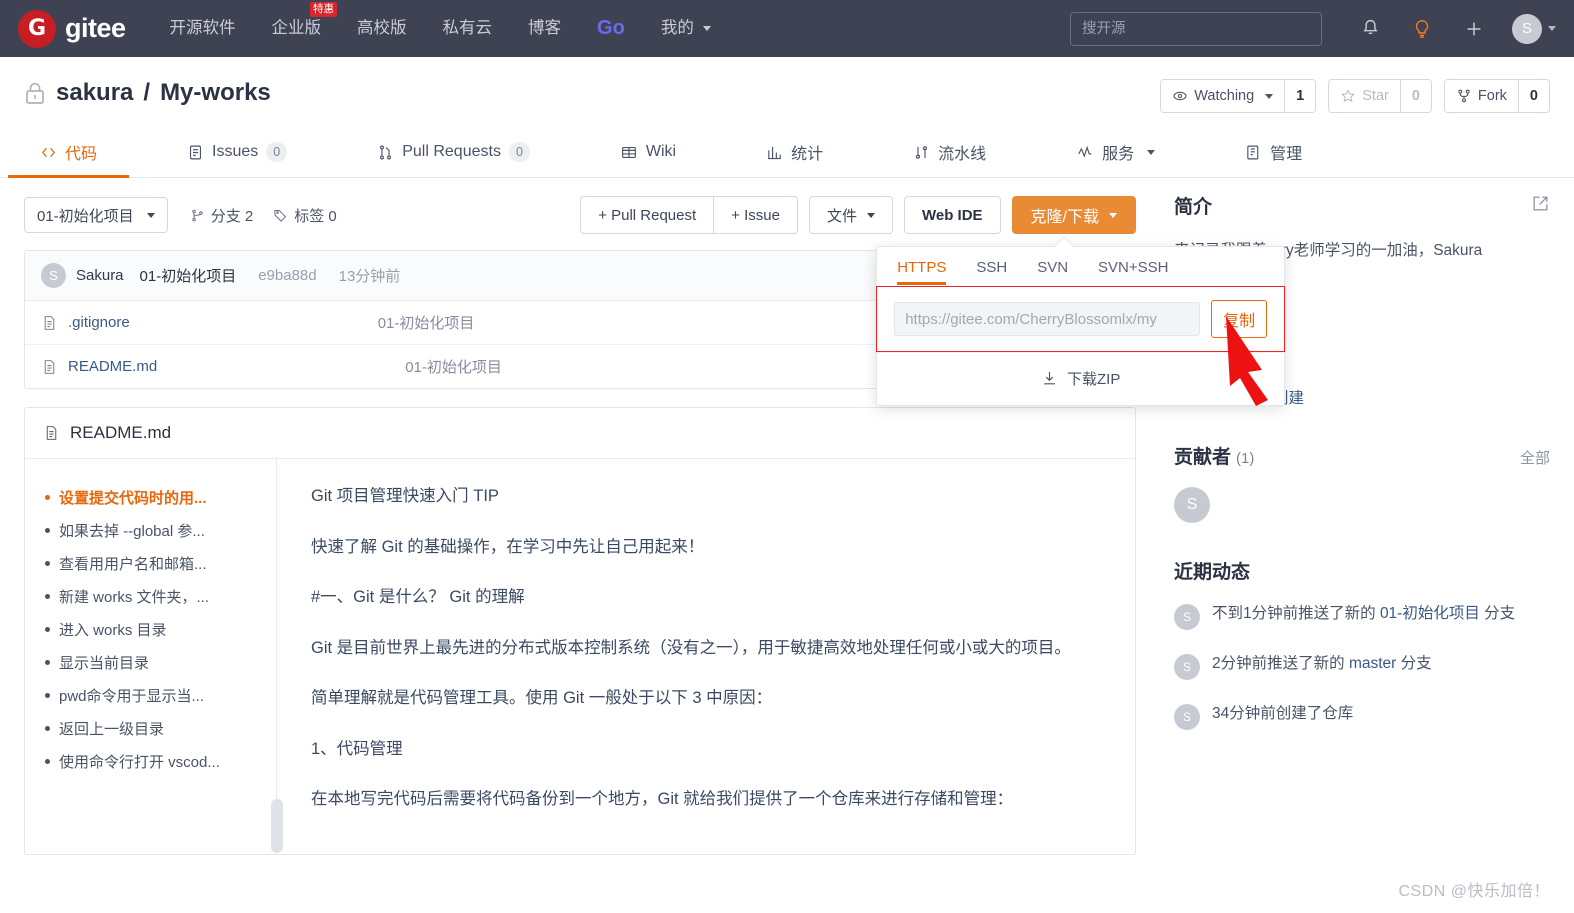 This screenshot has width=1574, height=913. I want to click on nav-label: 博客, so click(545, 28).